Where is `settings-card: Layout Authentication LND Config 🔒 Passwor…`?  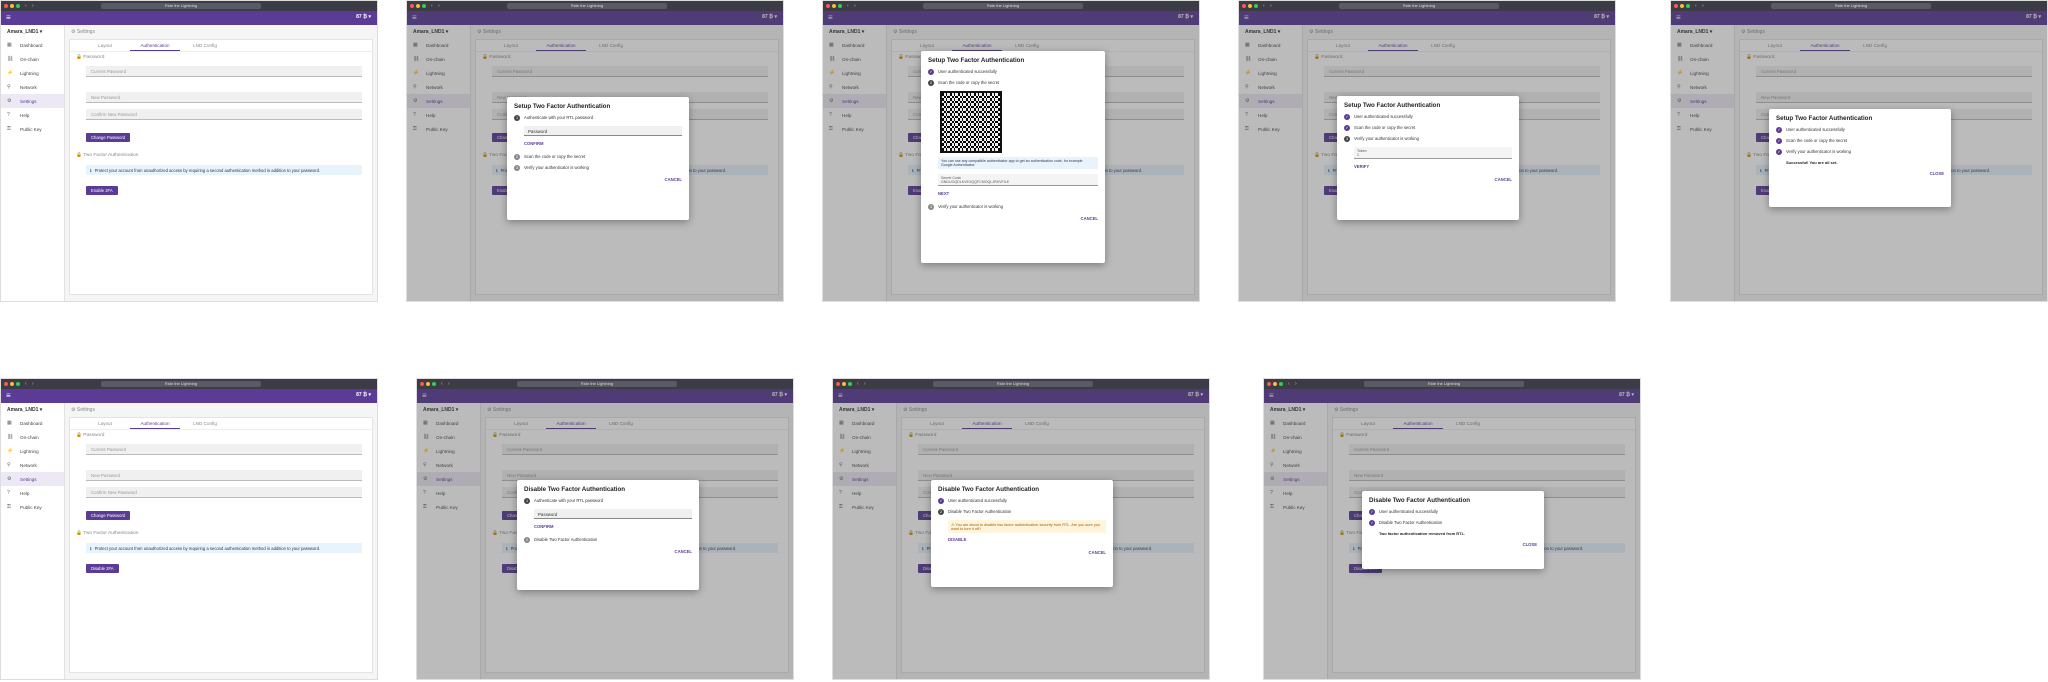 settings-card: Layout Authentication LND Config 🔒 Passwor… is located at coordinates (221, 545).